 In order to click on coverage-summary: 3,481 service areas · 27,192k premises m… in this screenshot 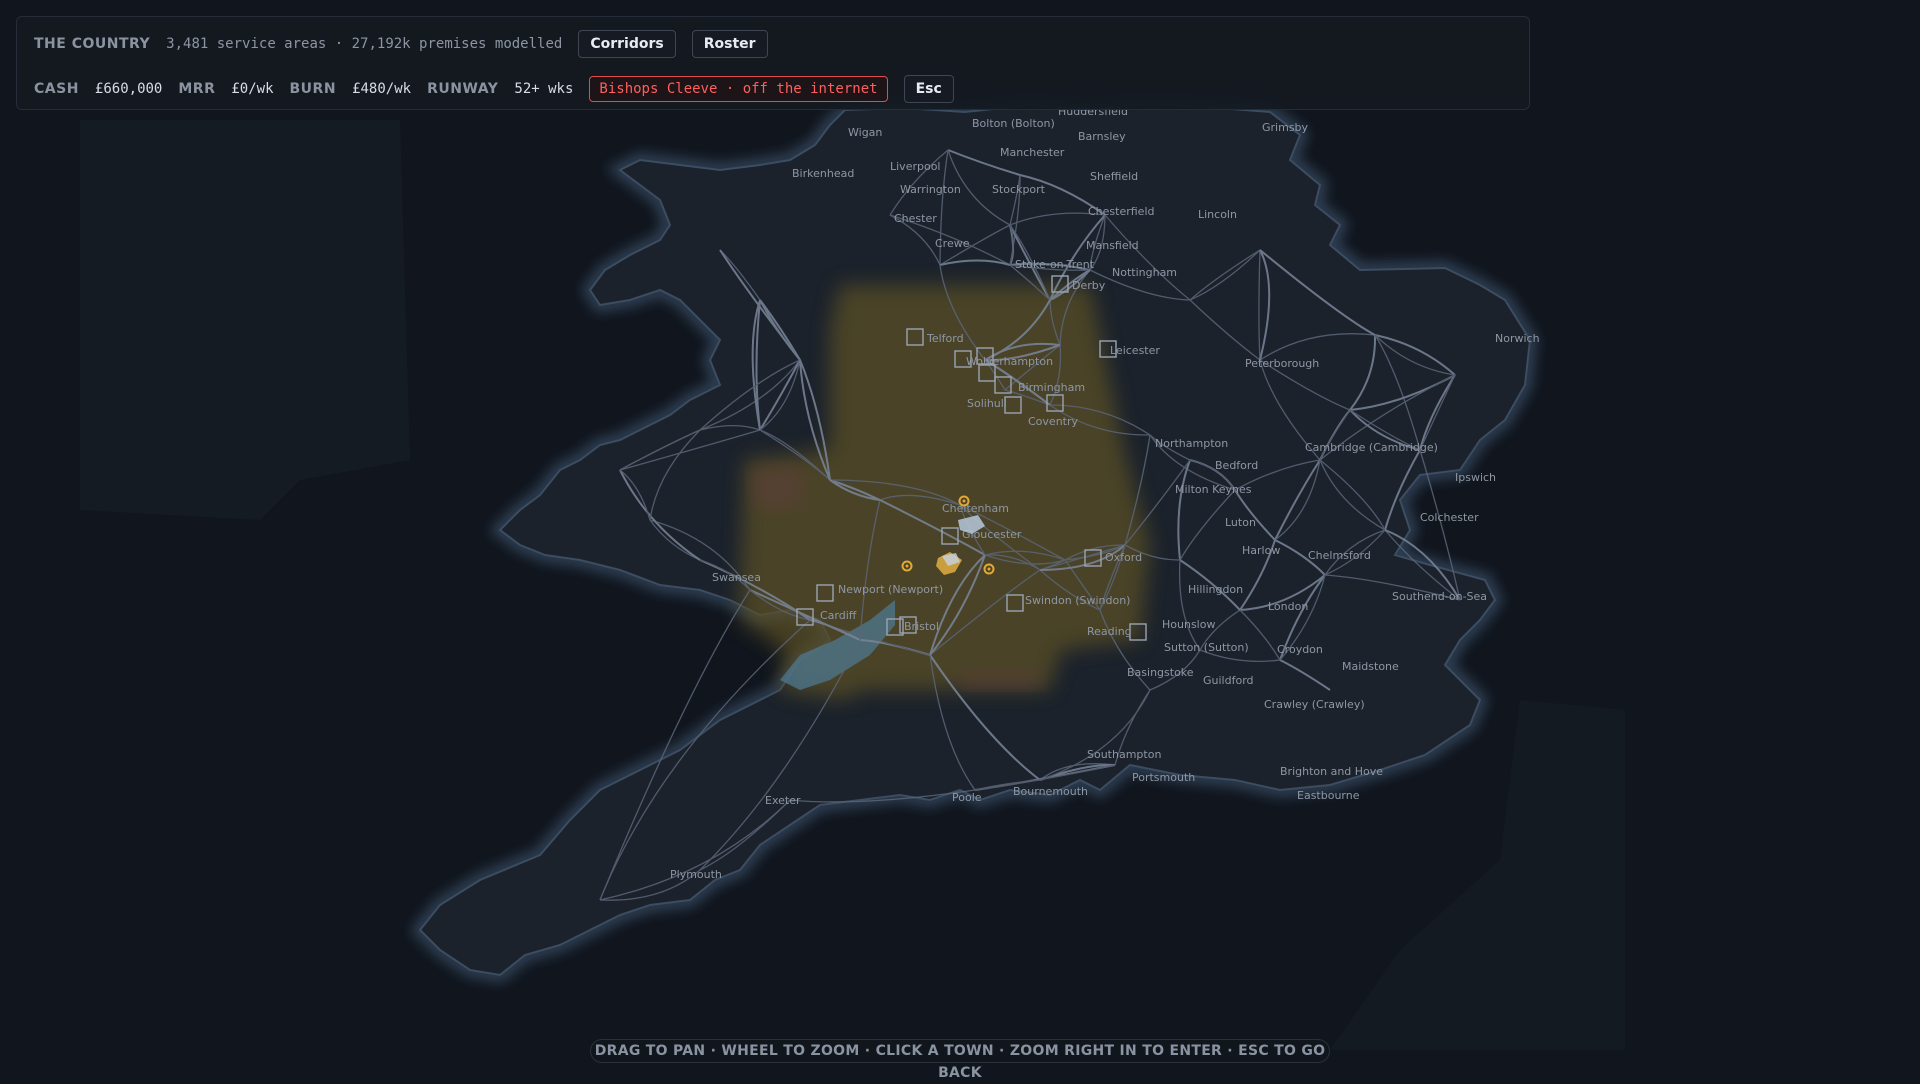, I will do `click(364, 44)`.